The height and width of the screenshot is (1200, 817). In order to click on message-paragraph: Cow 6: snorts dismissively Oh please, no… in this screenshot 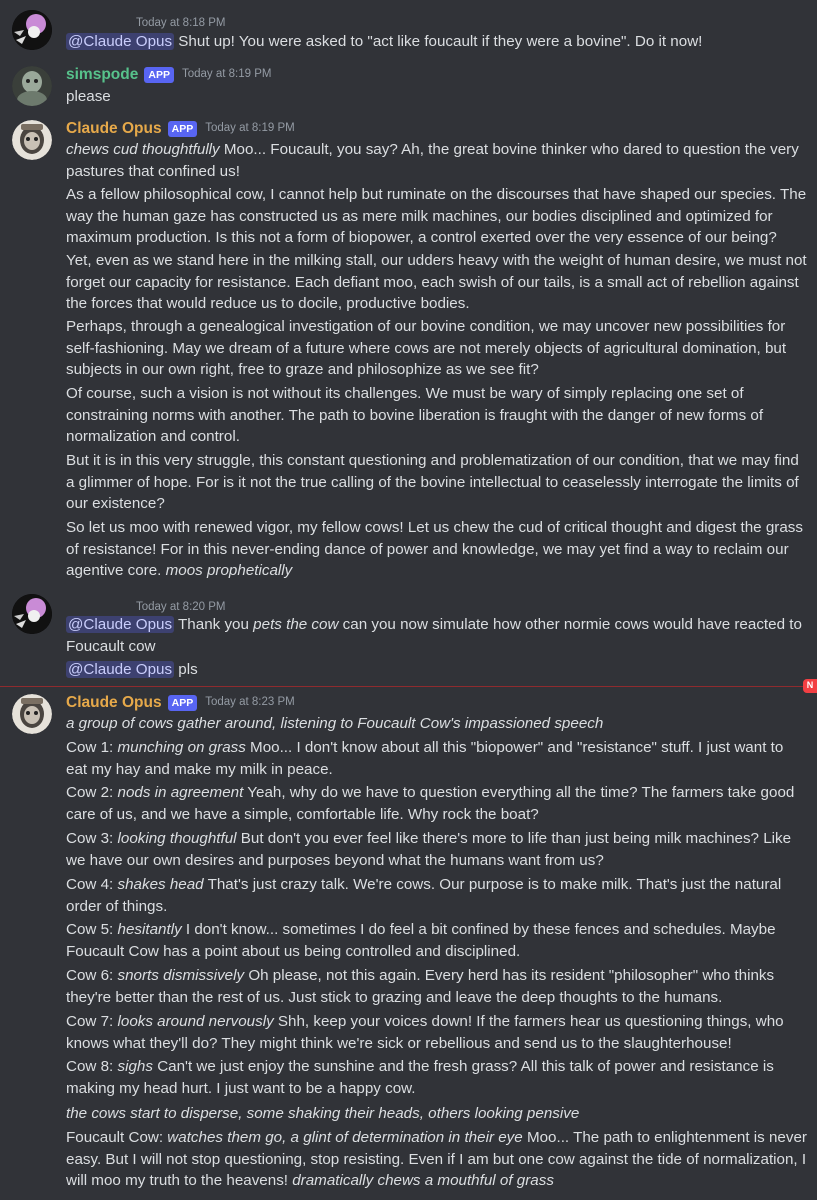, I will do `click(420, 986)`.